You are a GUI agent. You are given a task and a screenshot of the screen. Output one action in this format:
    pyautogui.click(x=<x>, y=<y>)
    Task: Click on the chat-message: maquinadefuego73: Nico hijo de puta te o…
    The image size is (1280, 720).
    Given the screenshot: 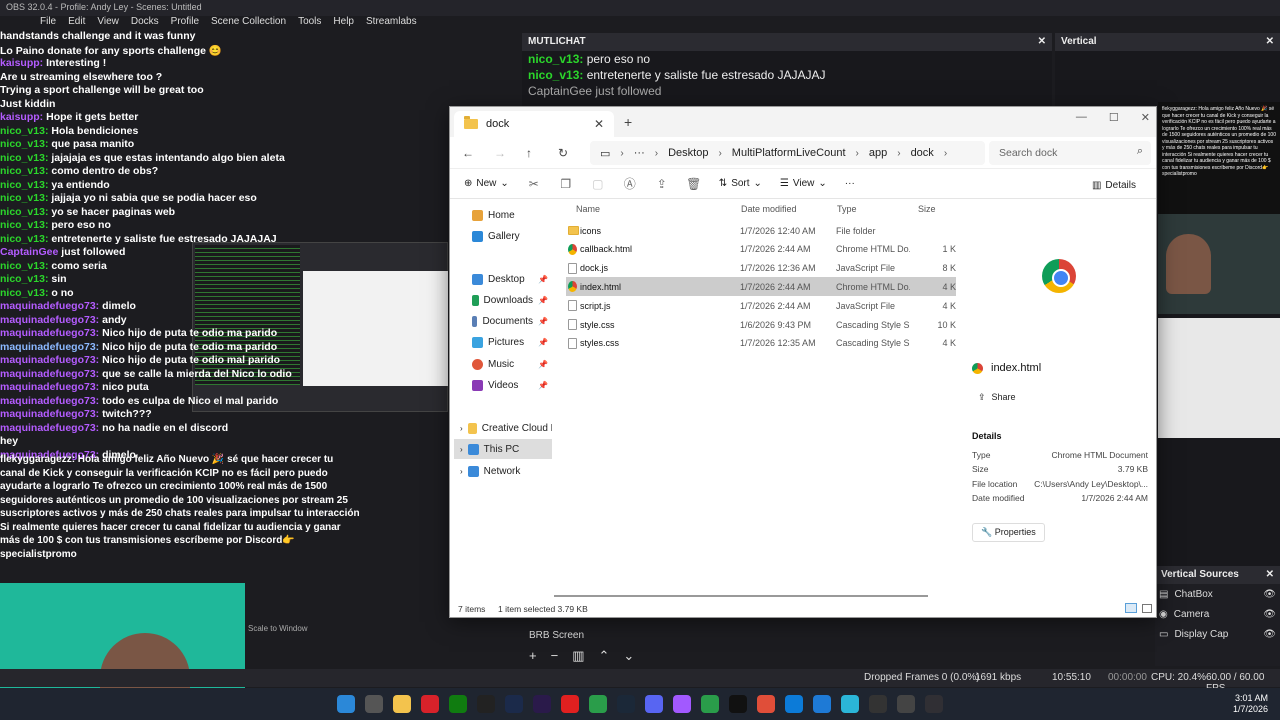 What is the action you would take?
    pyautogui.click(x=138, y=347)
    